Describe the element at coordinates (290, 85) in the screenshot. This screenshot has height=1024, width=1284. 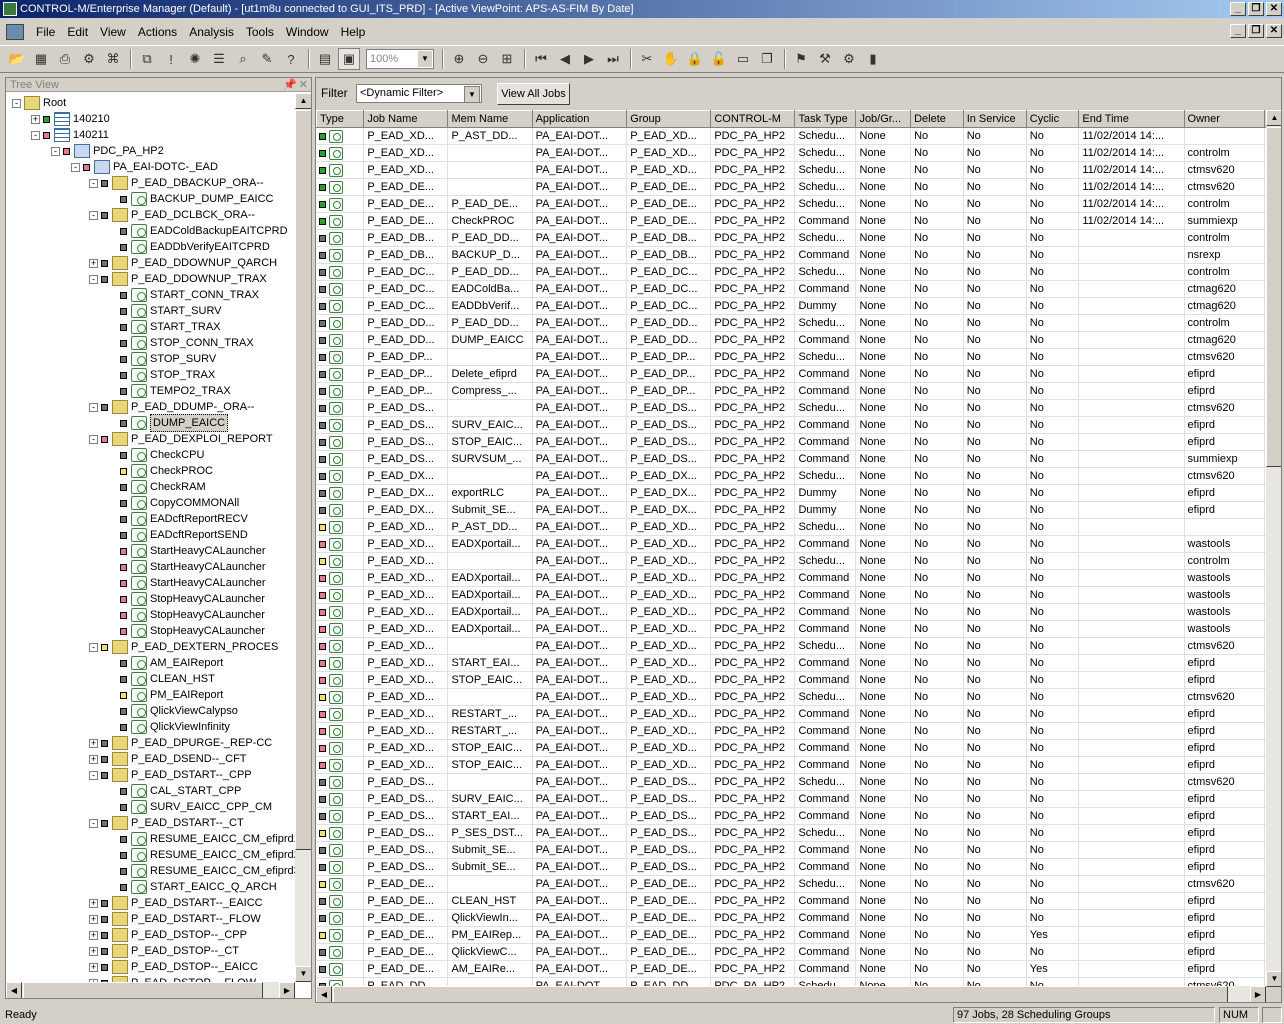
I see `pin-icon: 📌` at that location.